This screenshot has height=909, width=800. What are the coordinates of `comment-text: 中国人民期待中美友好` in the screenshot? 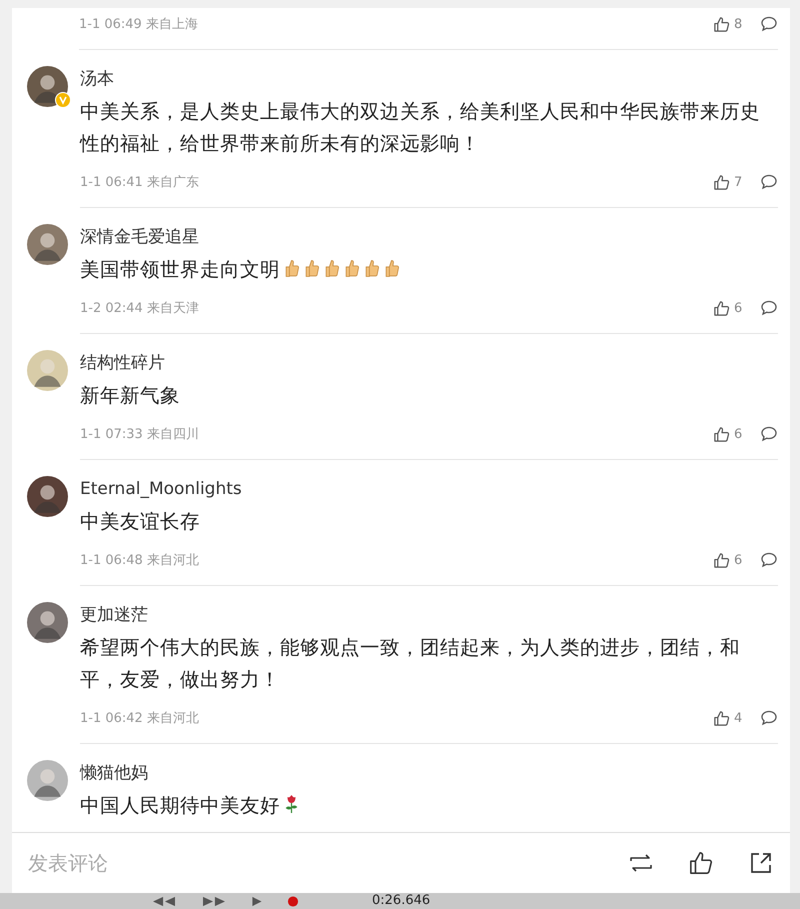 It's located at (180, 805).